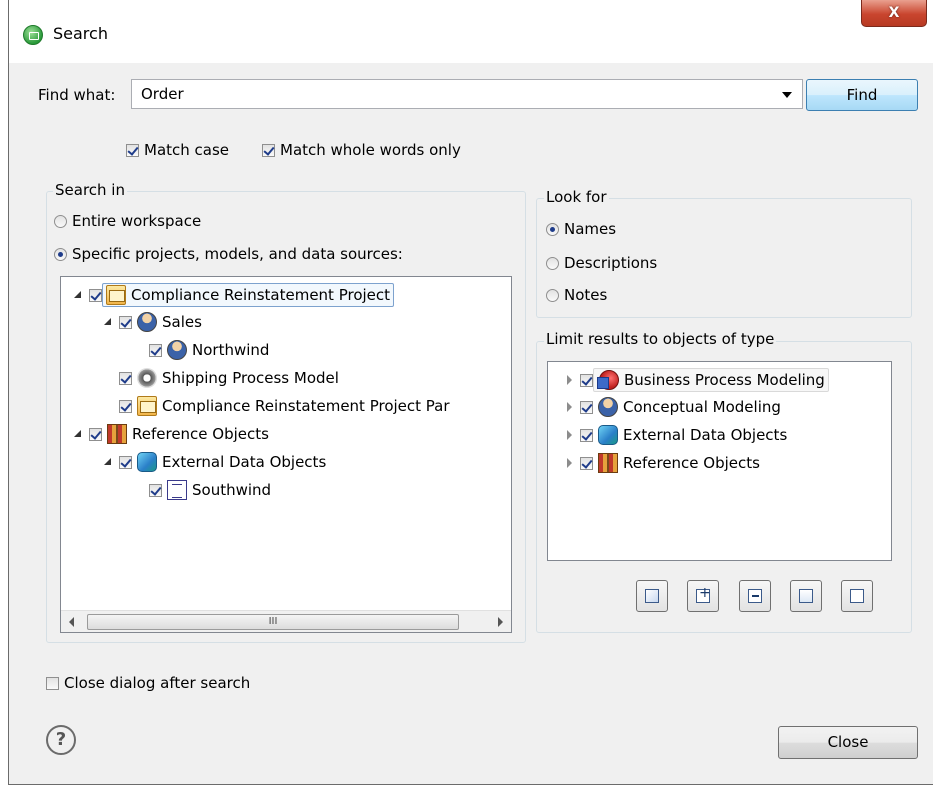 The height and width of the screenshot is (785, 933). What do you see at coordinates (611, 263) in the screenshot?
I see `descriptions-label: Descriptions` at bounding box center [611, 263].